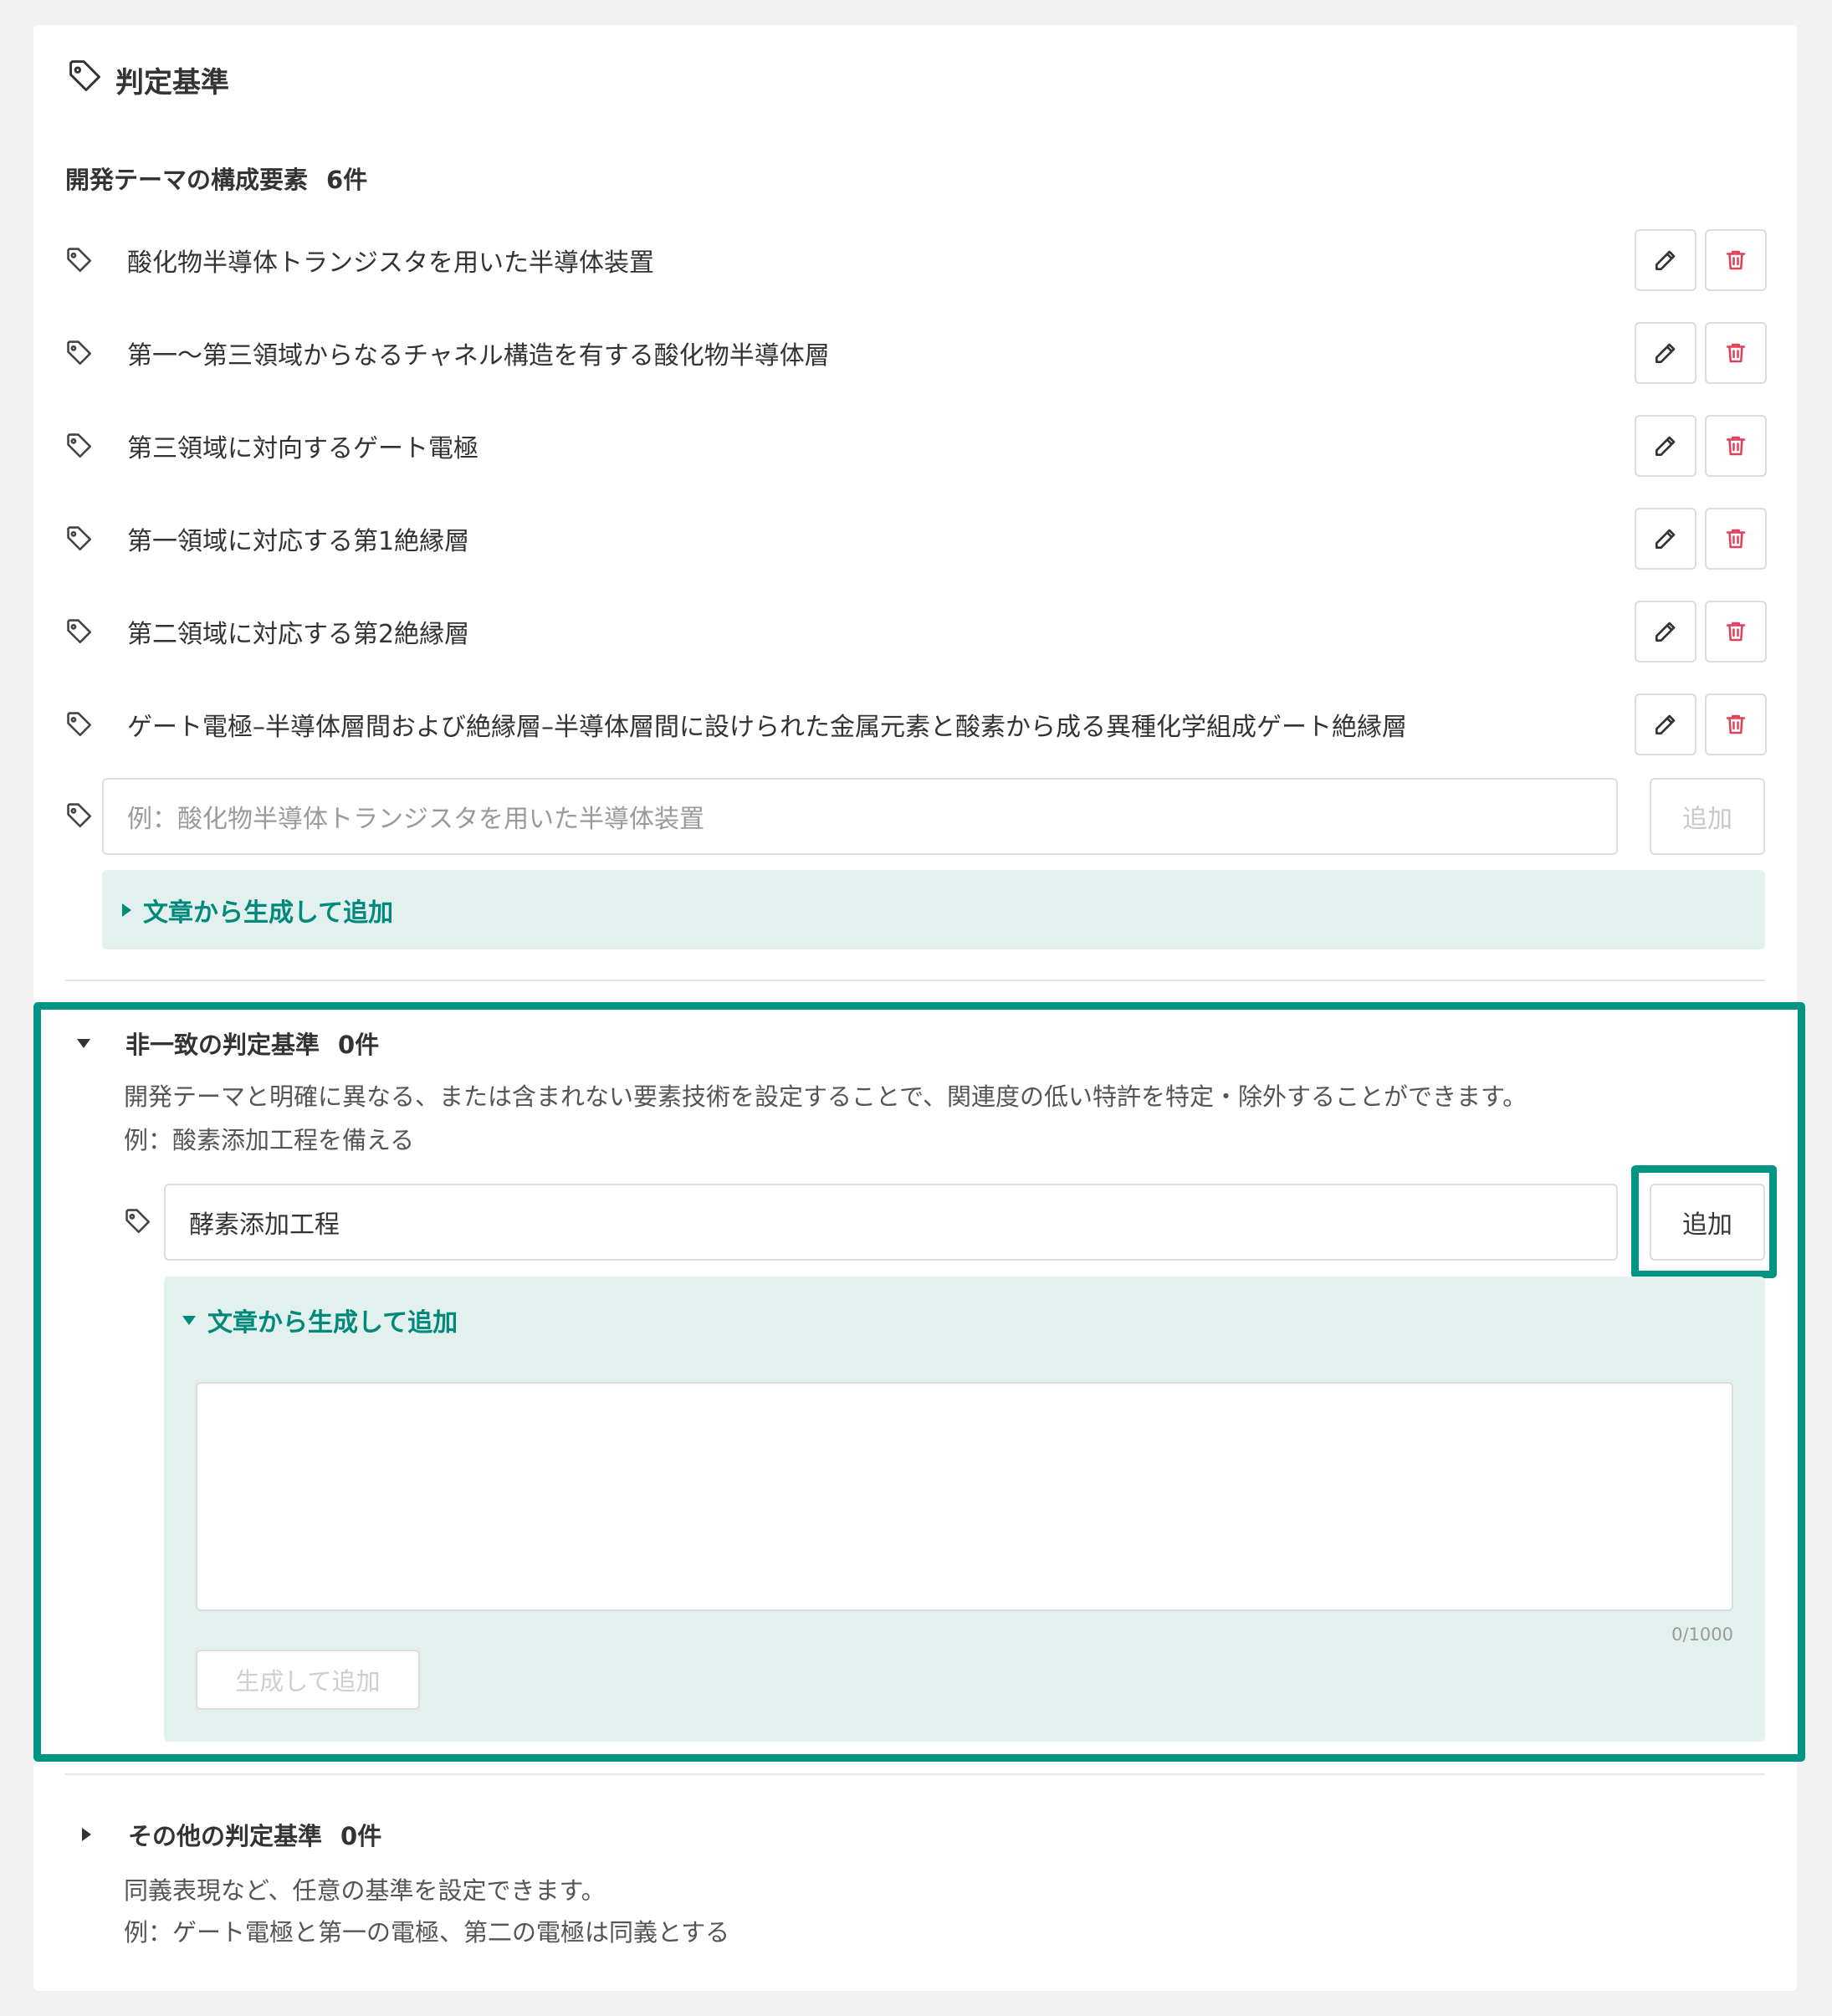  Describe the element at coordinates (365, 1890) in the screenshot. I see `other-description: 同義表現など、任意の基準を設定できます。` at that location.